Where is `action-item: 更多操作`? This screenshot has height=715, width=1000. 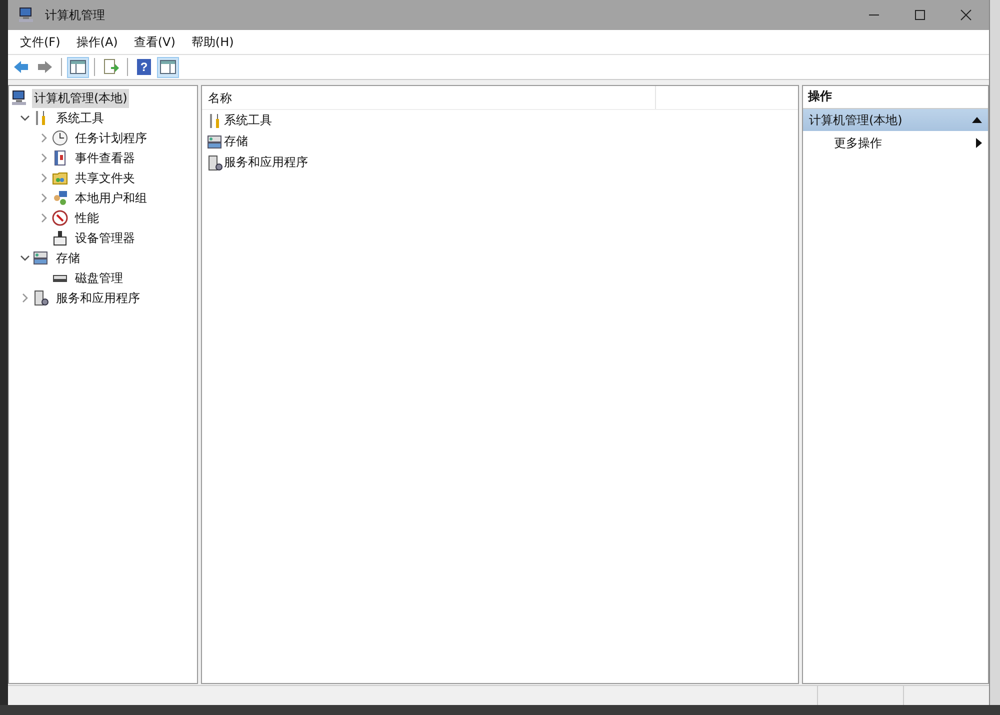
action-item: 更多操作 is located at coordinates (895, 143).